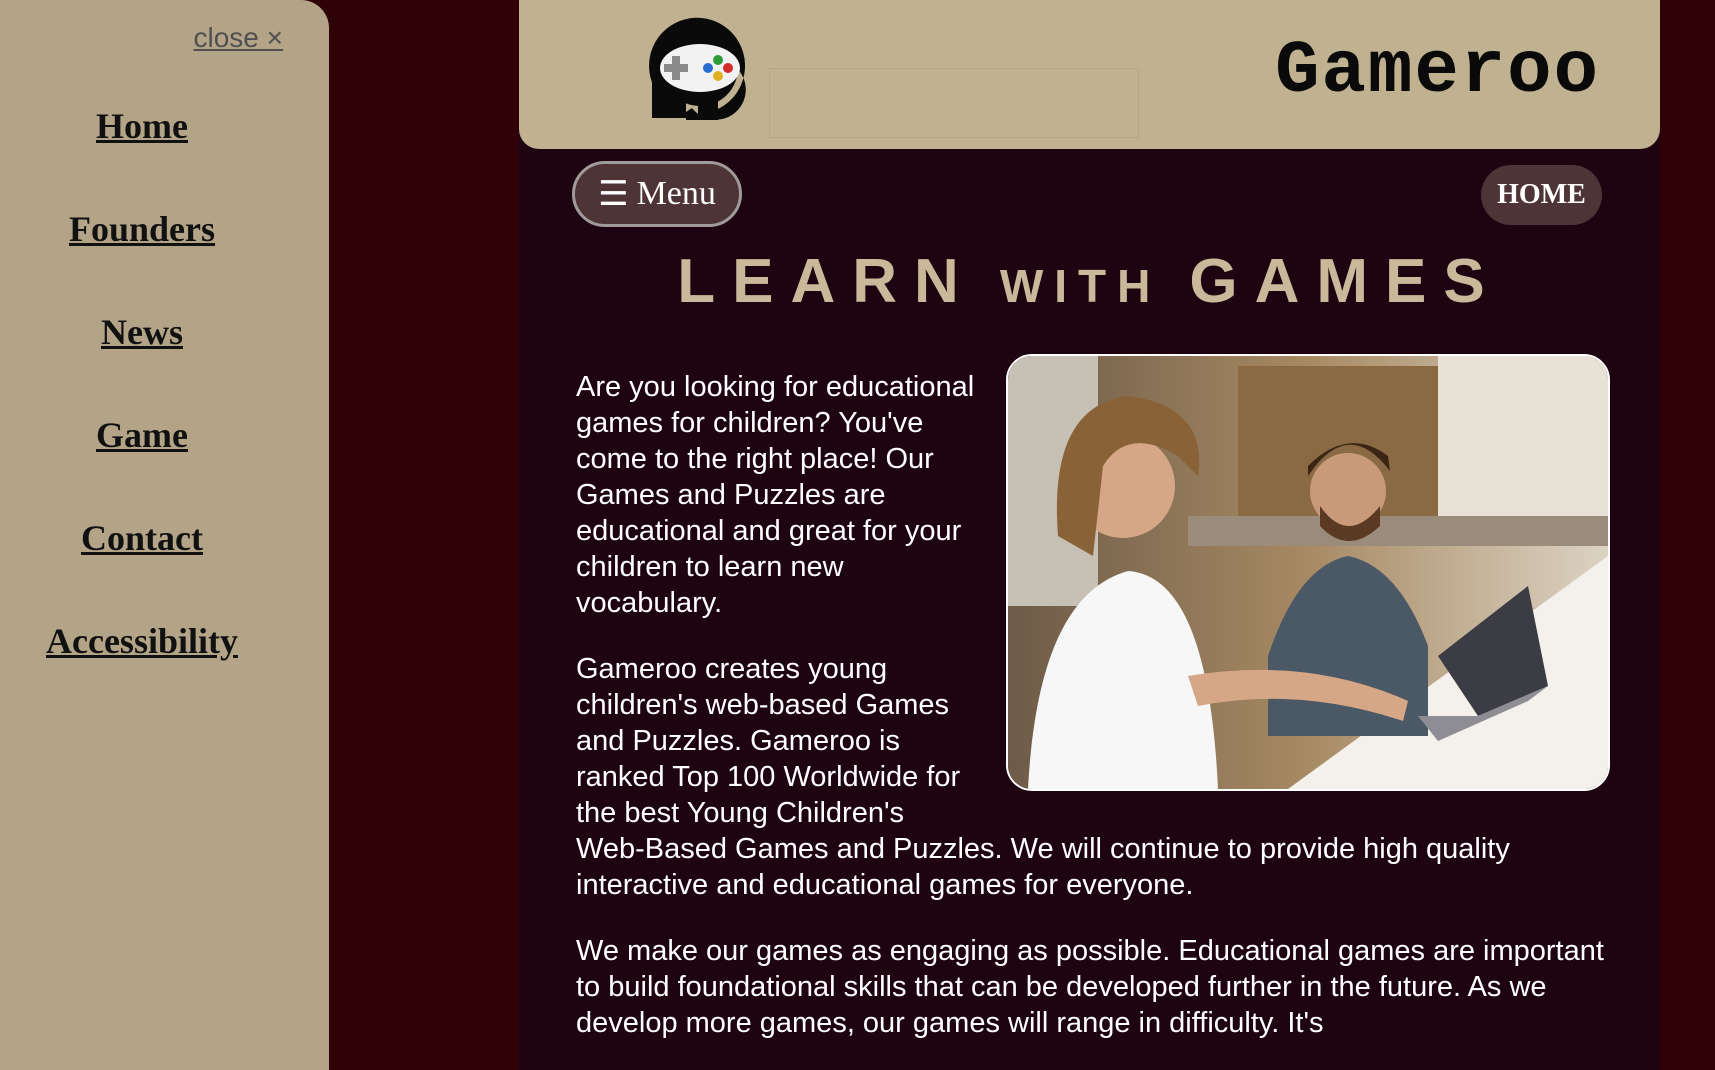  I want to click on heading-word-with: WITH, so click(1080, 286).